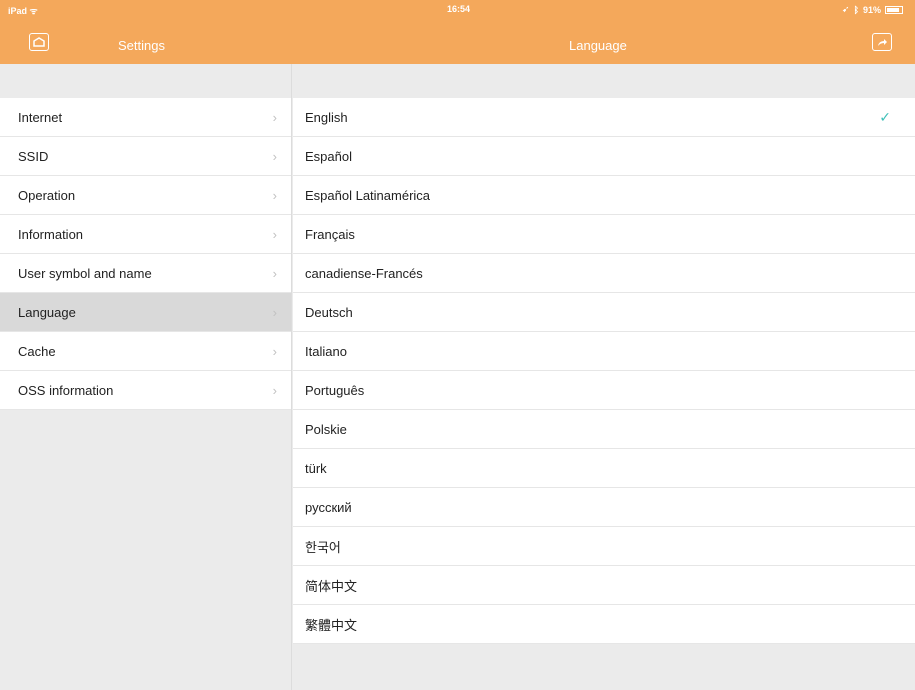 This screenshot has height=690, width=915. I want to click on top-bar: iPad ᯤ 16:54 ➹ ᛒ 91% Settings Language, so click(457, 32).